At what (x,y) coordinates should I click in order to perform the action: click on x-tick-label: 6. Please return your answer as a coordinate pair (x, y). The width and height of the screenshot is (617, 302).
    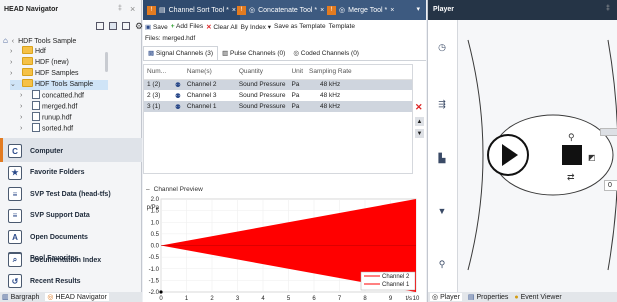
    Looking at the image, I should click on (314, 299).